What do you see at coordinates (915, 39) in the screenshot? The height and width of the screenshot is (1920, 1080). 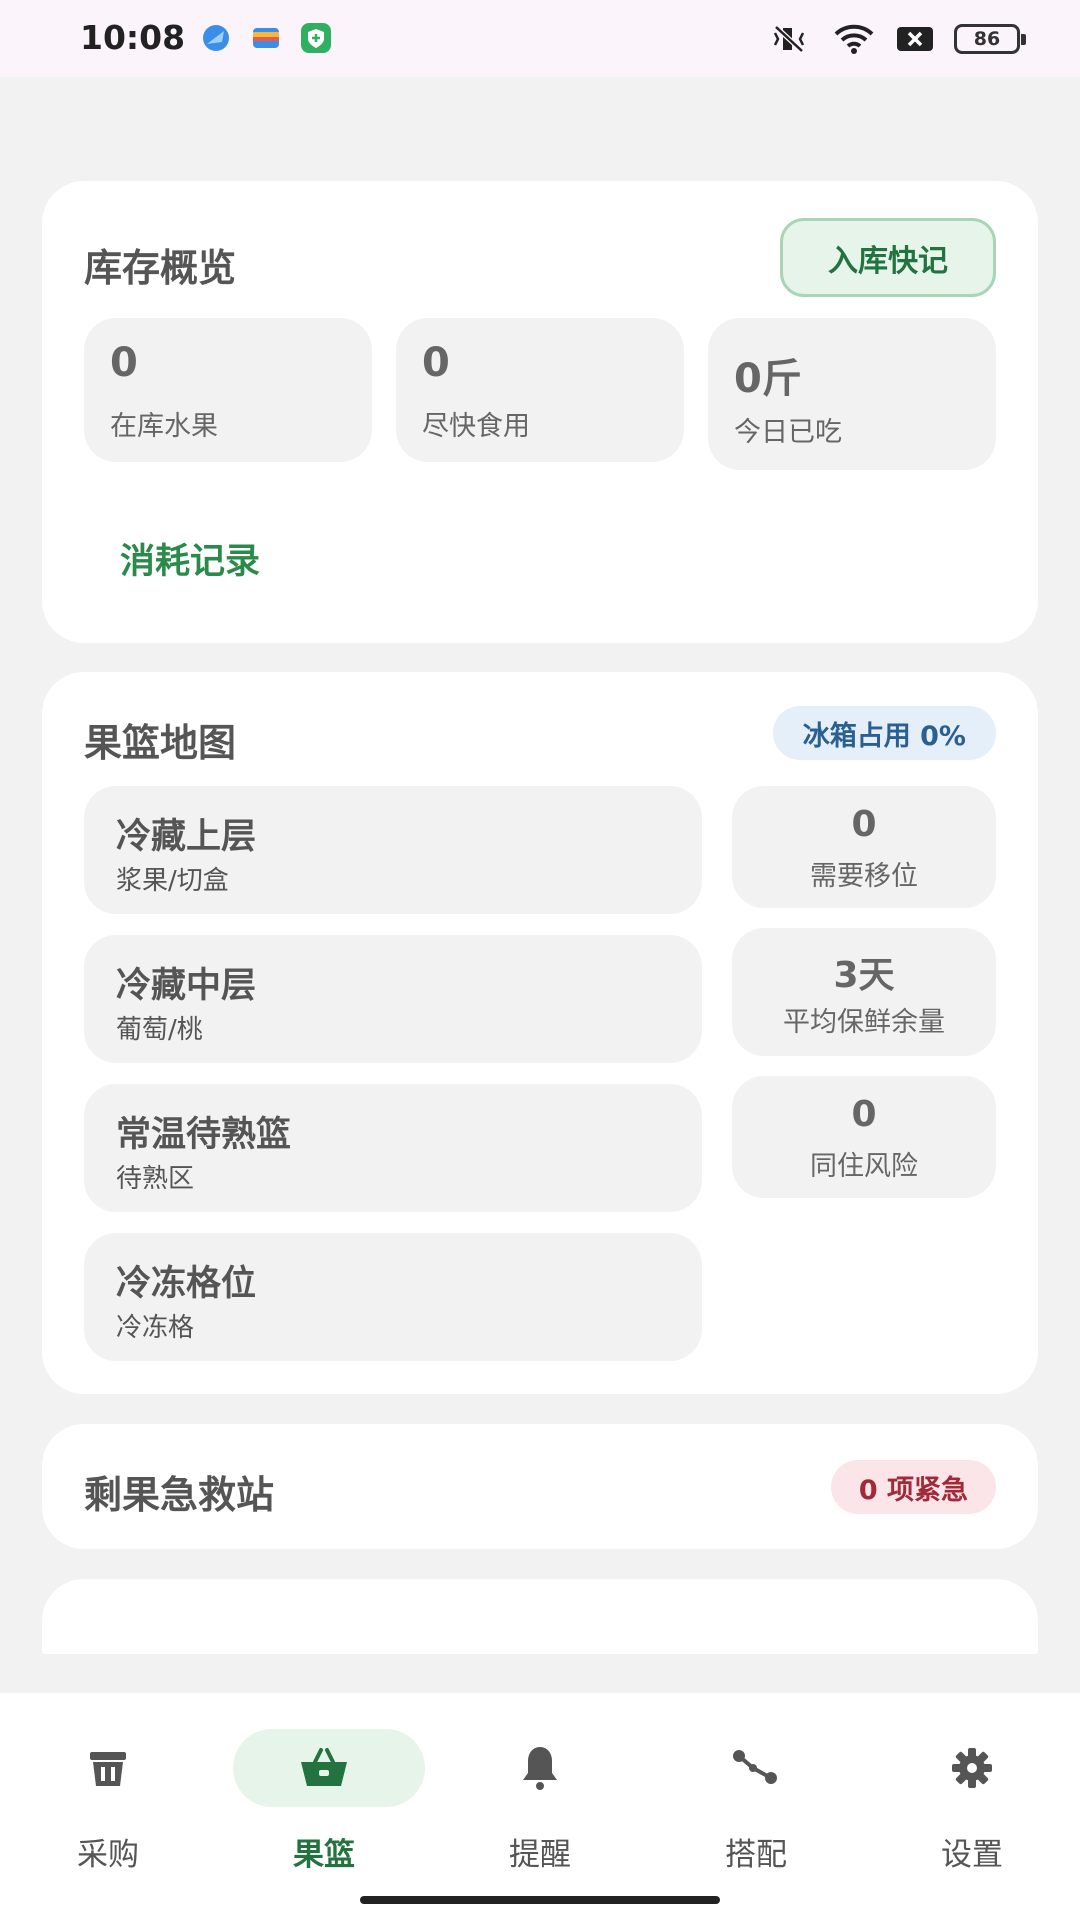 I see `sim-off-icon` at bounding box center [915, 39].